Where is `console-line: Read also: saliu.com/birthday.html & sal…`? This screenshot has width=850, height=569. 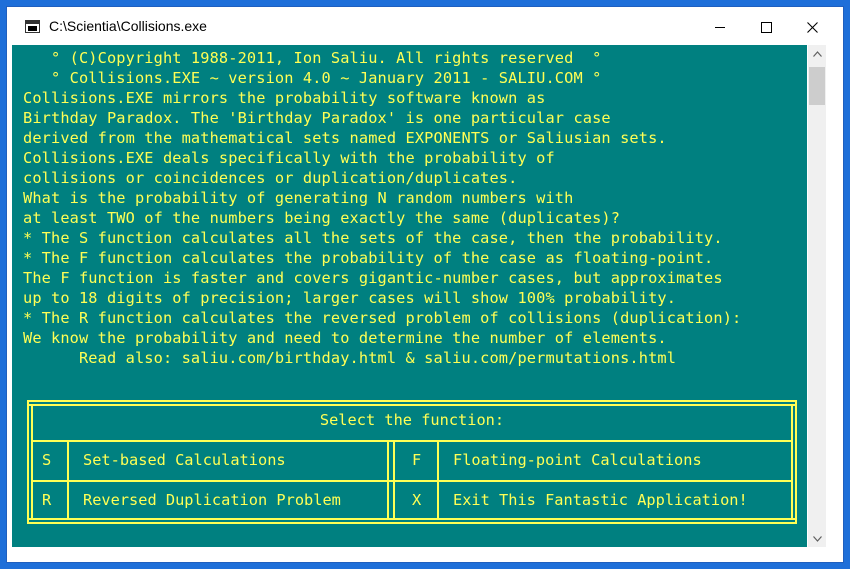 console-line: Read also: saliu.com/birthday.html & sal… is located at coordinates (350, 358).